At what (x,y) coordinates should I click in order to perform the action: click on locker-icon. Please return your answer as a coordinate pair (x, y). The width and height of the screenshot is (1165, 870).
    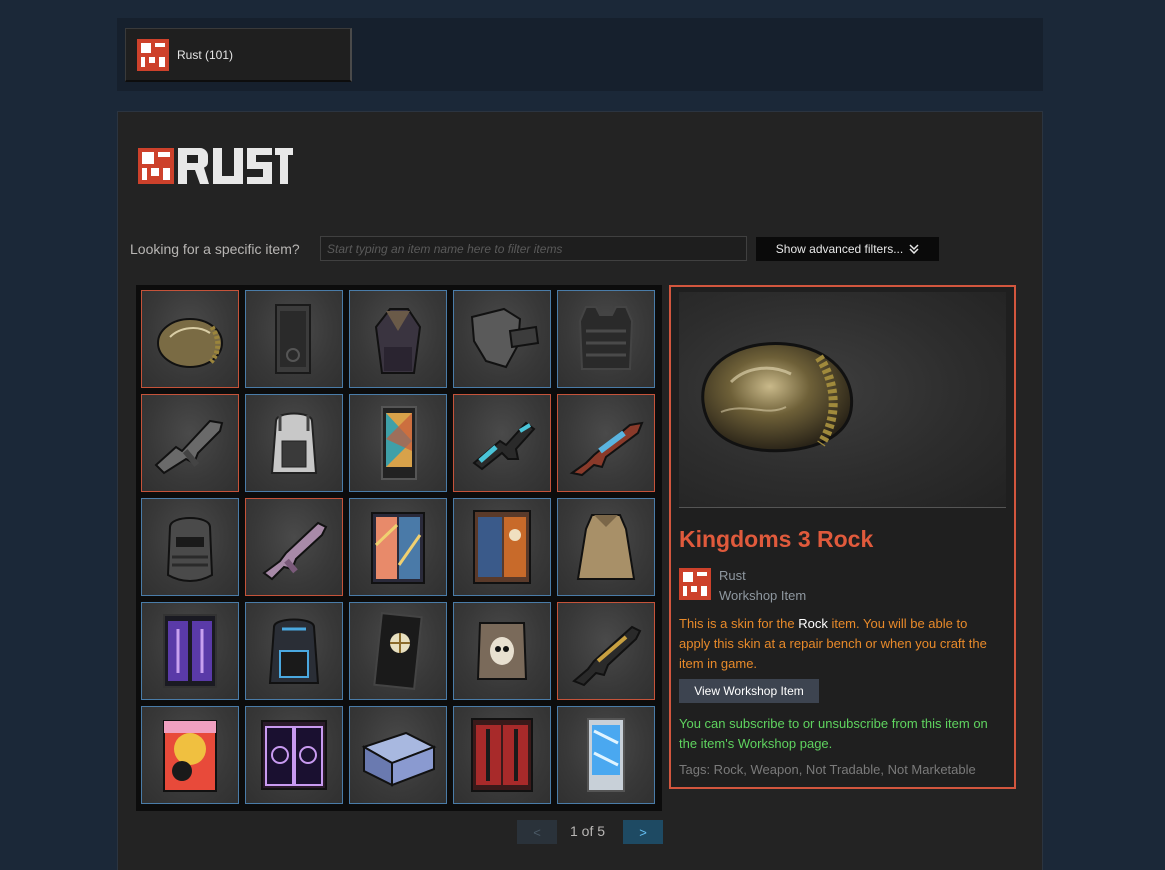
    Looking at the image, I should click on (293, 339).